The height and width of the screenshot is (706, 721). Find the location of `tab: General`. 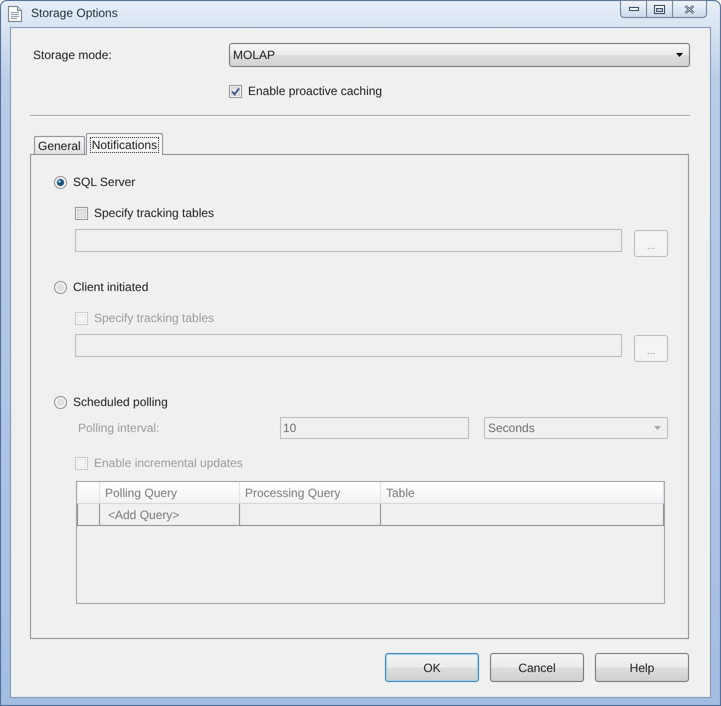

tab: General is located at coordinates (59, 145).